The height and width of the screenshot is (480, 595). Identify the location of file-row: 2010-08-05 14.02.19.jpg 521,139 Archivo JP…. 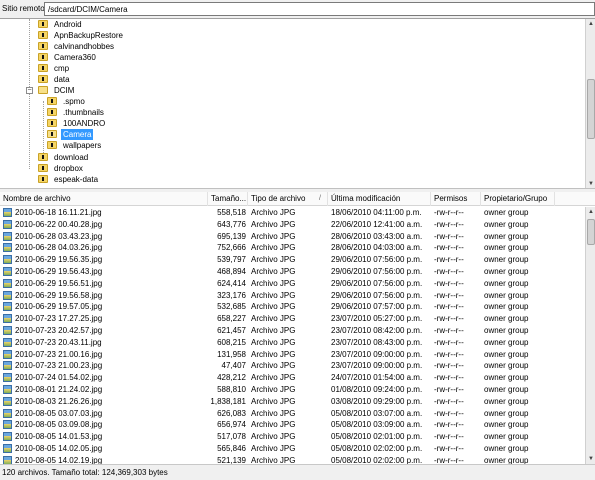
(292, 459).